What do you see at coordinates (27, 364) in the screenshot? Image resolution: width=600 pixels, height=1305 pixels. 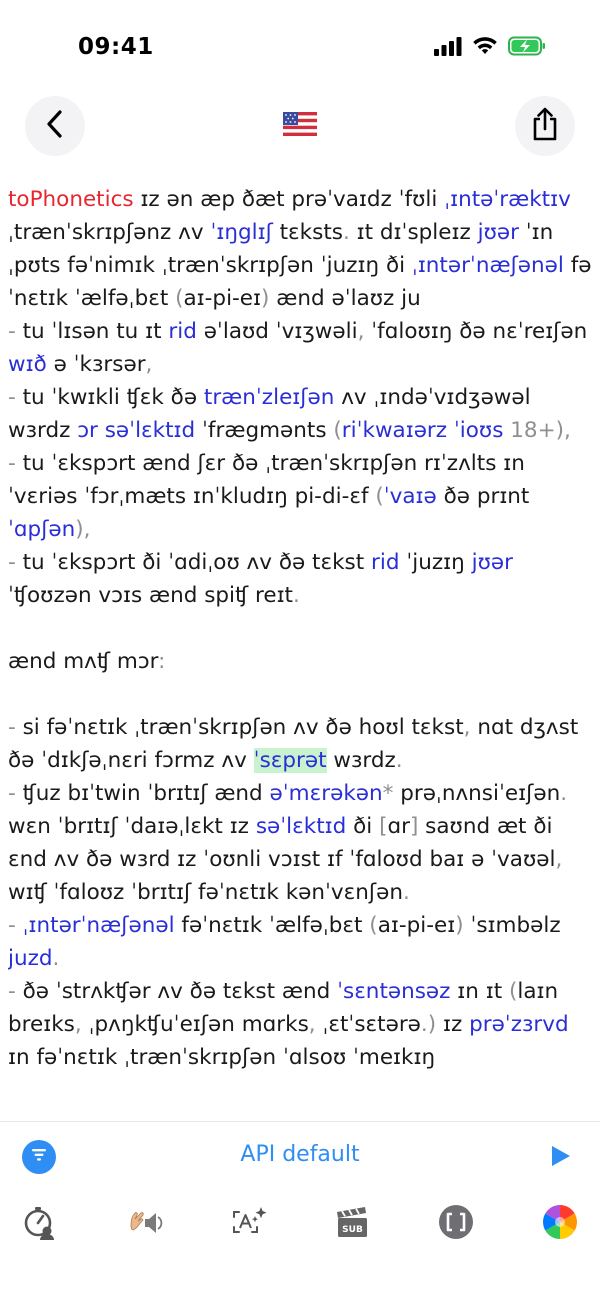 I see `highlighted-word: wɪð` at bounding box center [27, 364].